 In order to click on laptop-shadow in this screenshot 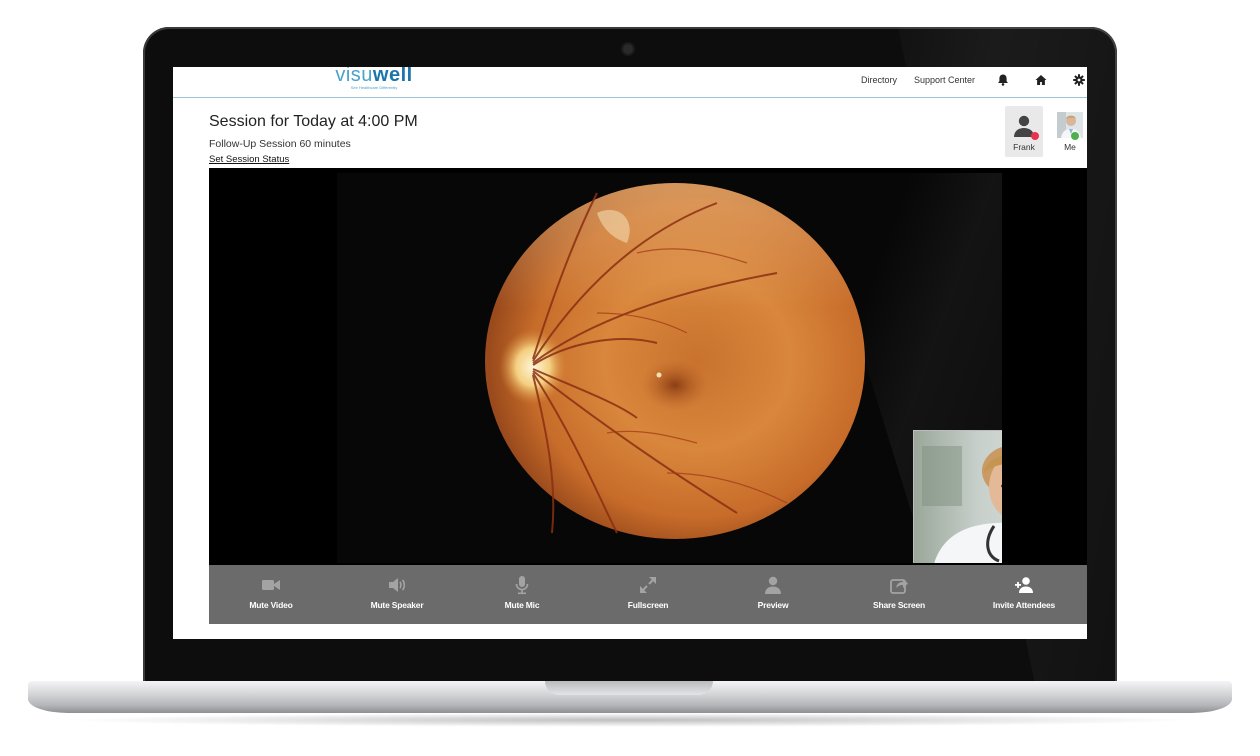, I will do `click(630, 720)`.